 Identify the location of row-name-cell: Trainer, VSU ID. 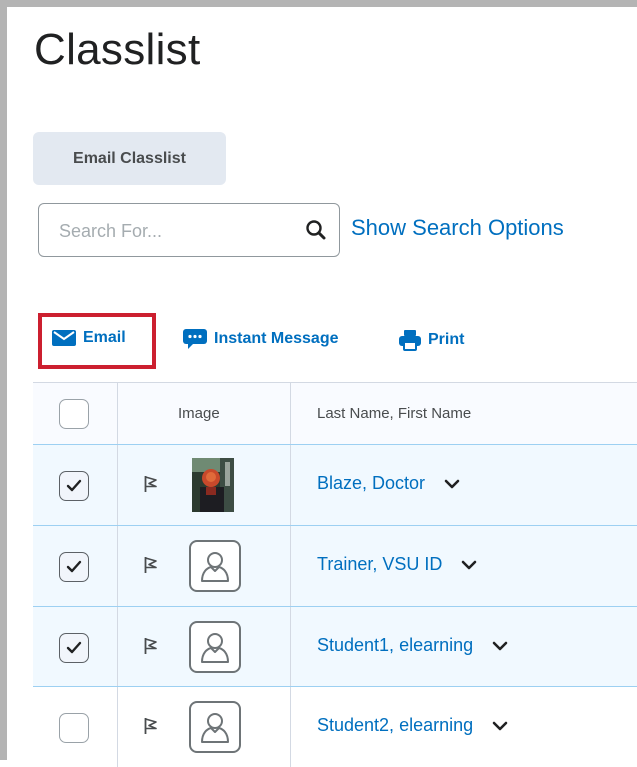
(464, 566).